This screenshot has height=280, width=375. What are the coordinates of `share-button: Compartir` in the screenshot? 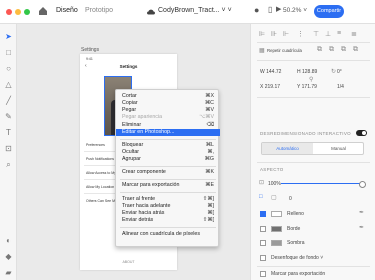 It's located at (329, 11).